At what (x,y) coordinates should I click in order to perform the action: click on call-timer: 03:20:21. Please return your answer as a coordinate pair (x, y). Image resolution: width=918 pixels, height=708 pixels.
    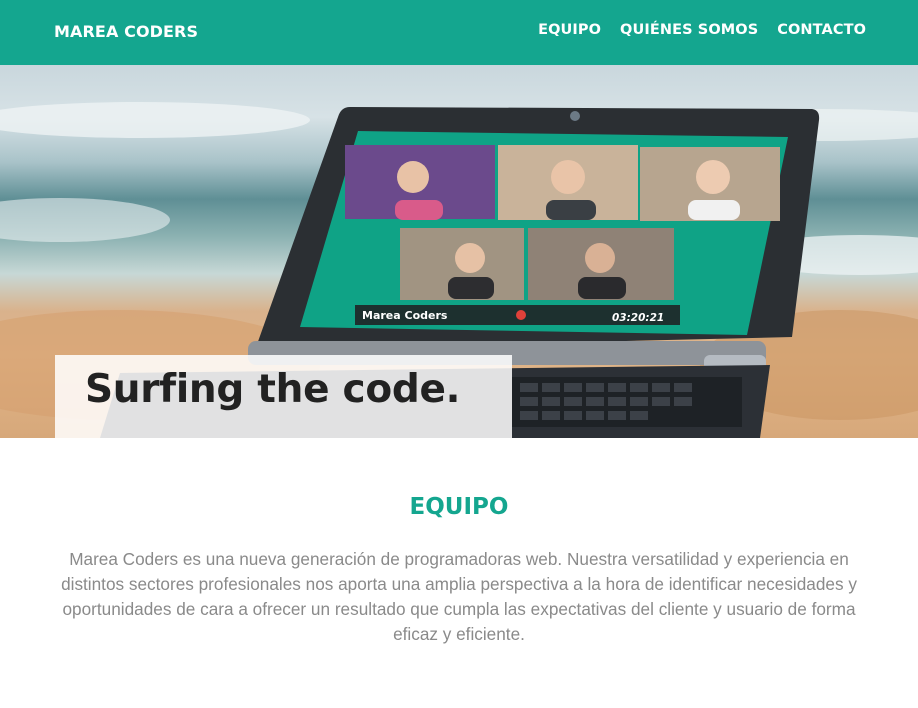
    Looking at the image, I should click on (638, 318).